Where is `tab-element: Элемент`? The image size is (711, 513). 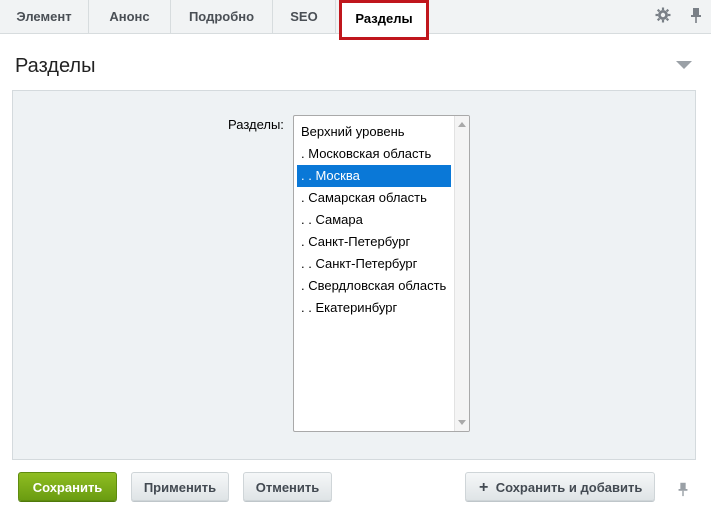 tab-element: Элемент is located at coordinates (44, 16).